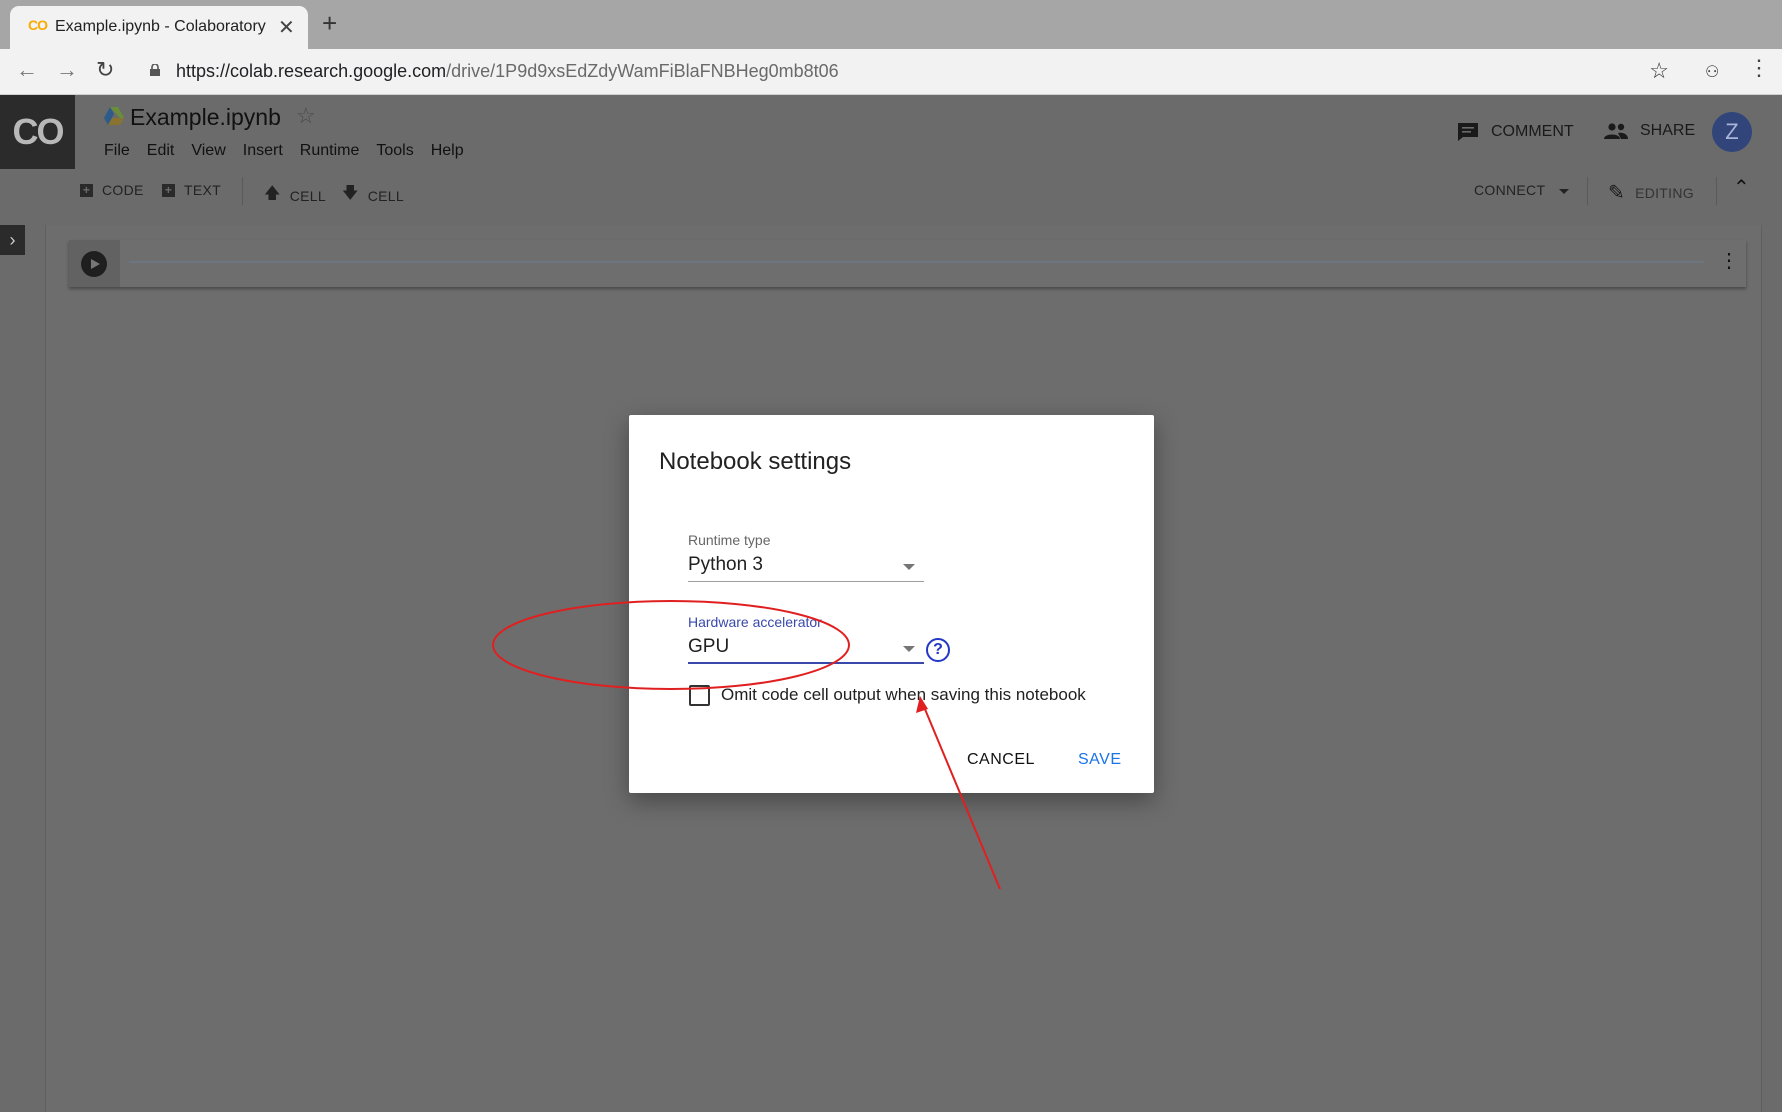 The width and height of the screenshot is (1782, 1112). I want to click on menu-tools: Tools, so click(394, 151).